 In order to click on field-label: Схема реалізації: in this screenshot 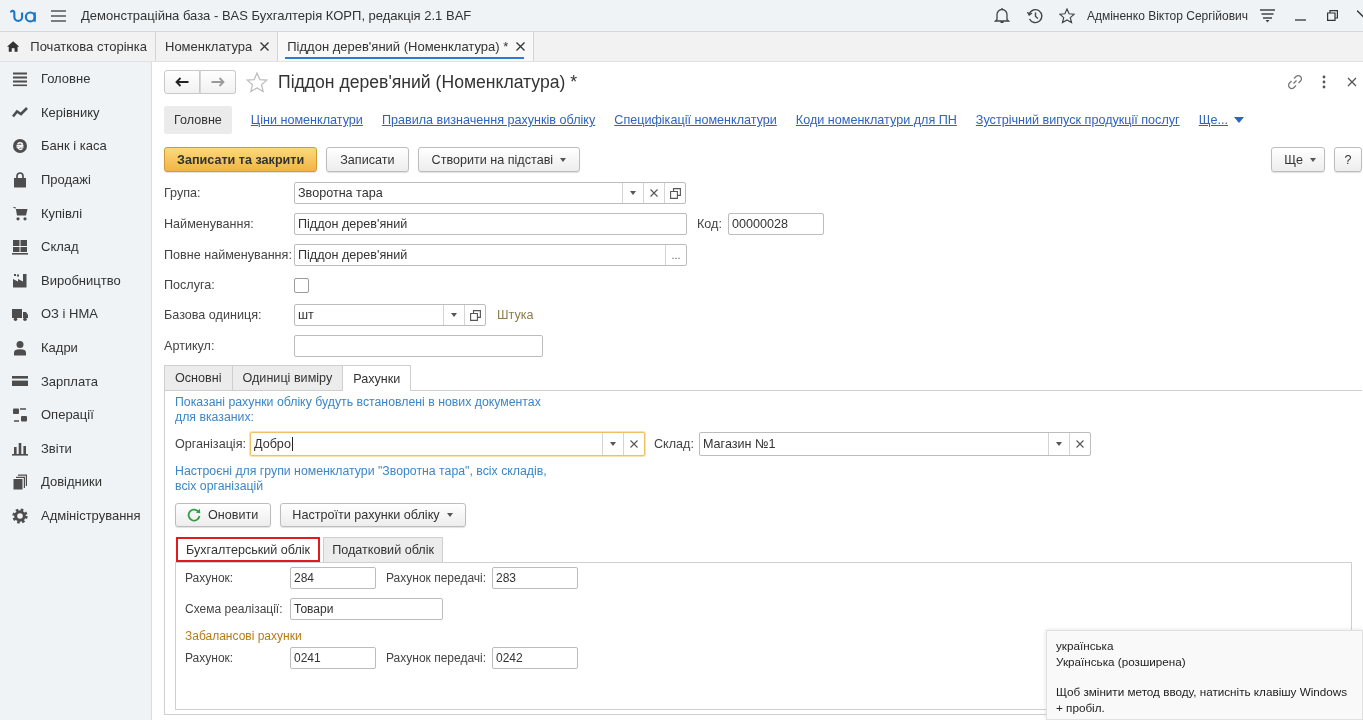, I will do `click(234, 609)`.